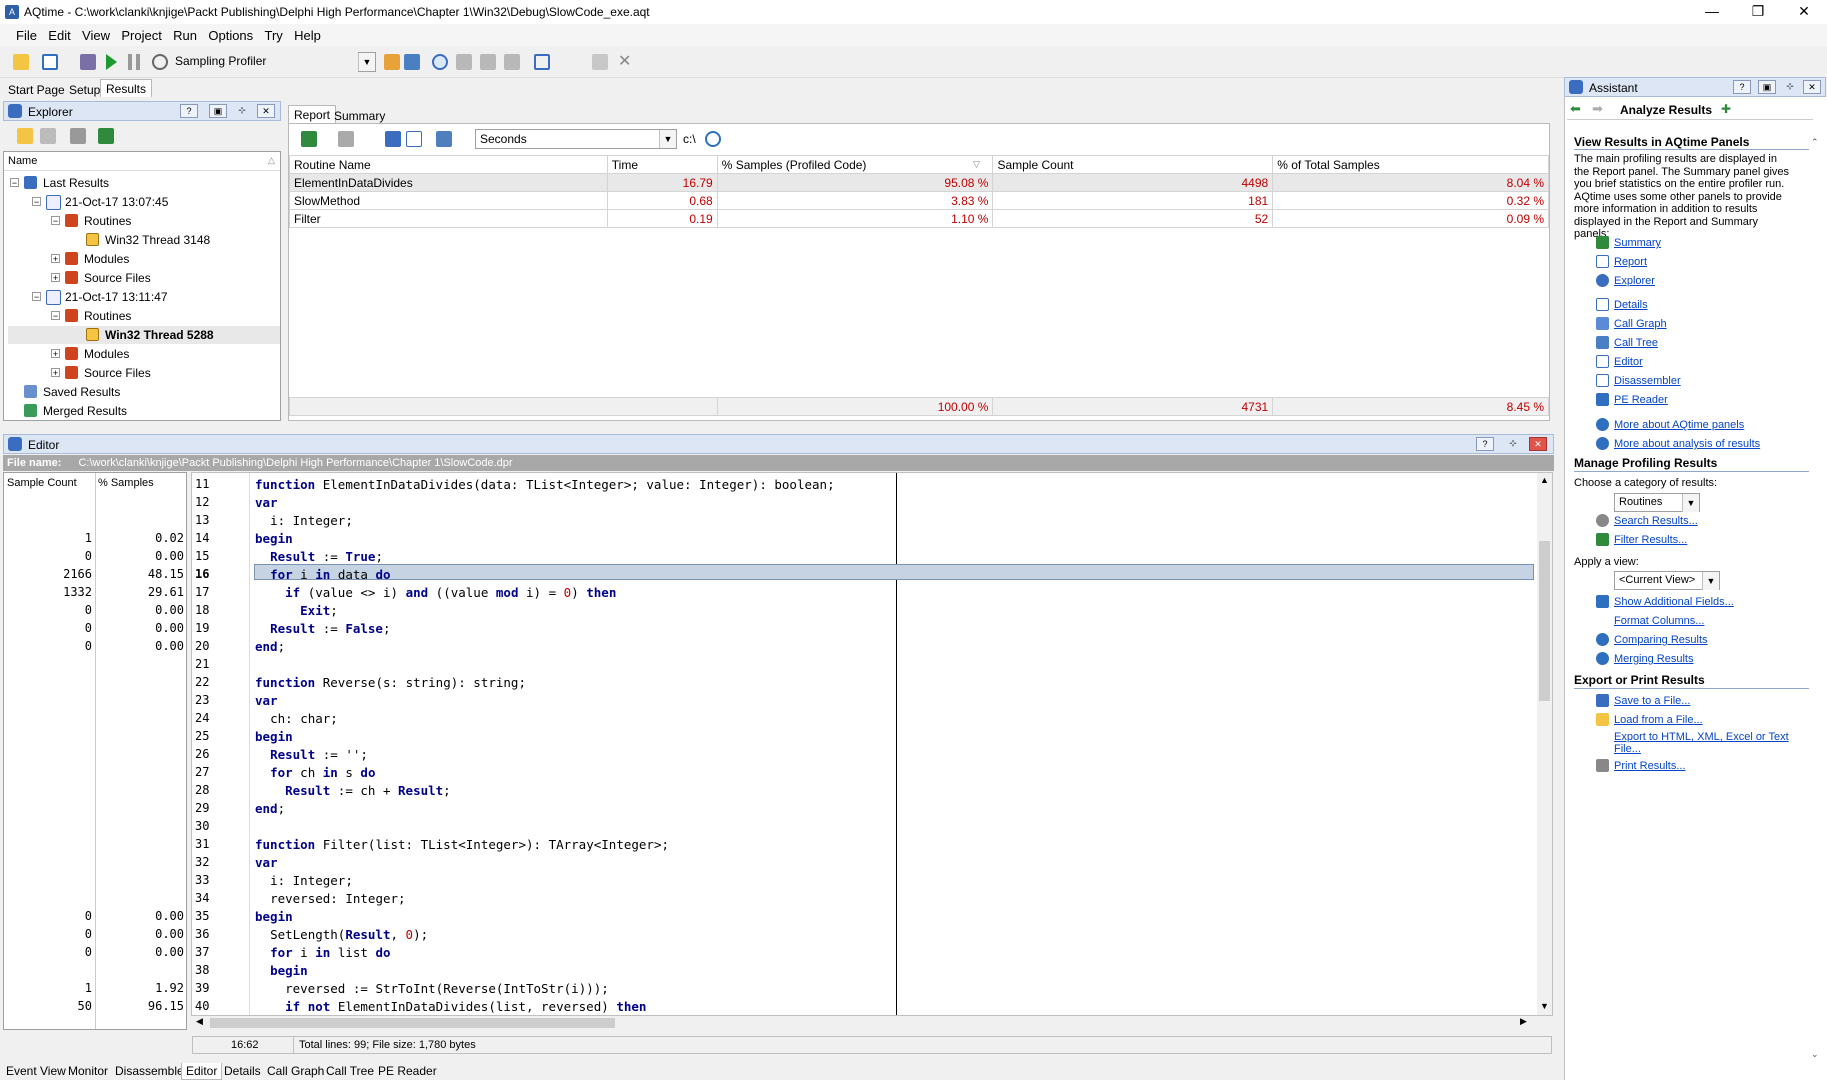 The image size is (1827, 1080). Describe the element at coordinates (367, 62) in the screenshot. I see `profiler-select: ▼` at that location.